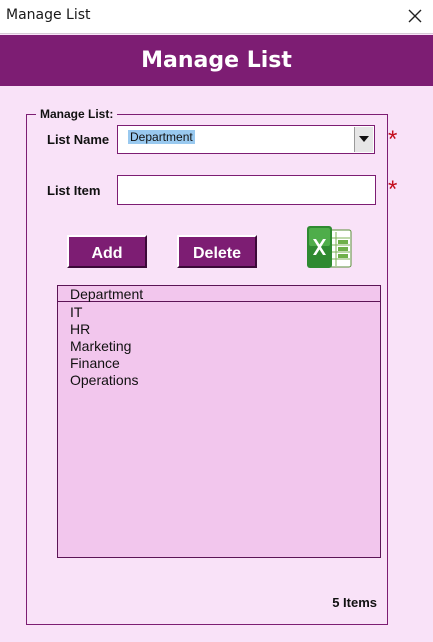  Describe the element at coordinates (48, 15) in the screenshot. I see `window-title: Manage List` at that location.